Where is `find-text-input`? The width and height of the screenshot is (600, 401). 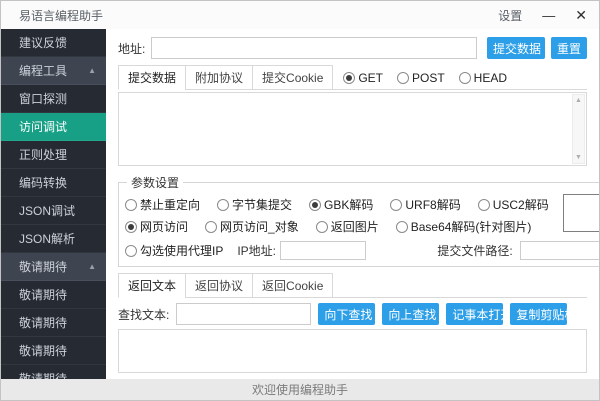
find-text-input is located at coordinates (244, 314).